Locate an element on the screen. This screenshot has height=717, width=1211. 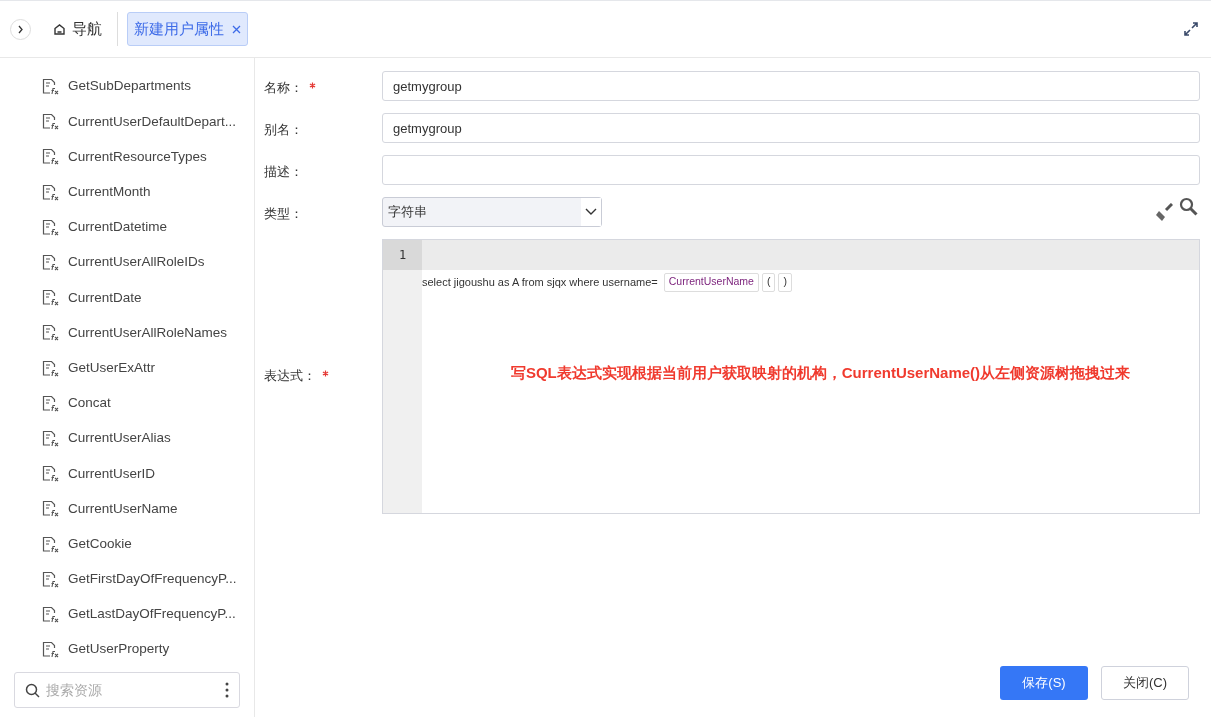
token-chip: ( is located at coordinates (768, 282).